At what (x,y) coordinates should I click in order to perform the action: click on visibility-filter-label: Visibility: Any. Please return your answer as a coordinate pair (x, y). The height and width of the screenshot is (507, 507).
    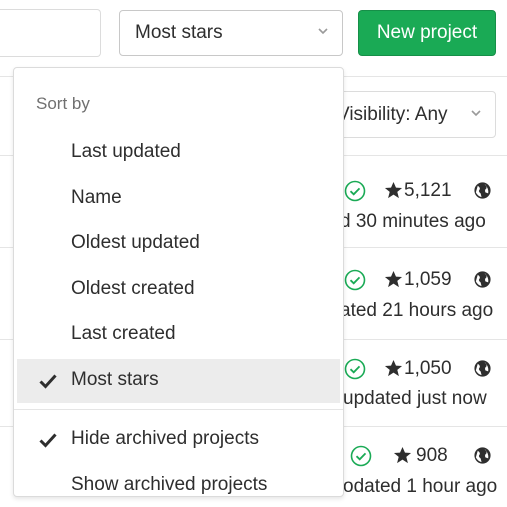
    Looking at the image, I should click on (392, 114).